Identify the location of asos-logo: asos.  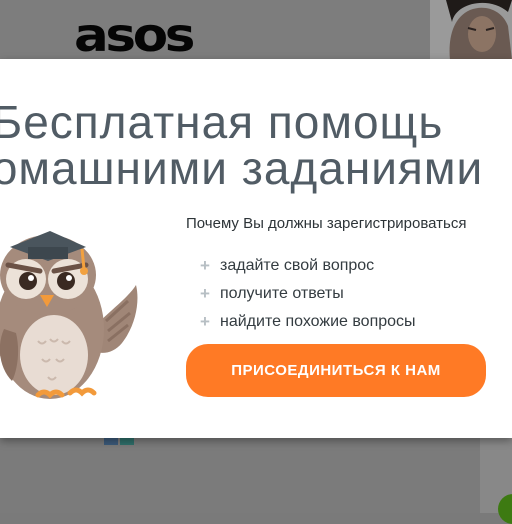
(134, 35).